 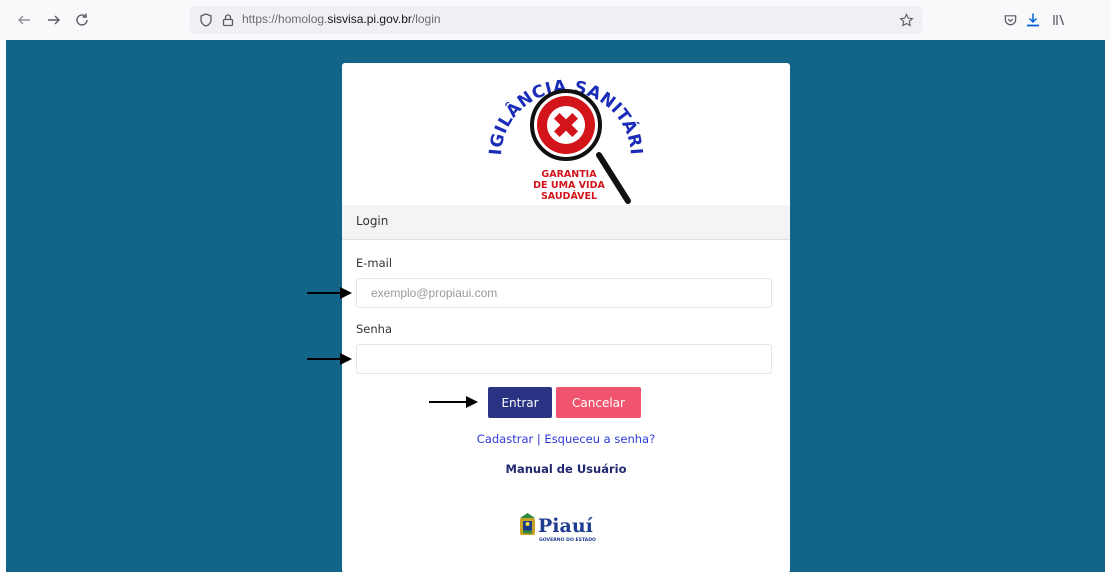 I want to click on lock-icon, so click(x=228, y=20).